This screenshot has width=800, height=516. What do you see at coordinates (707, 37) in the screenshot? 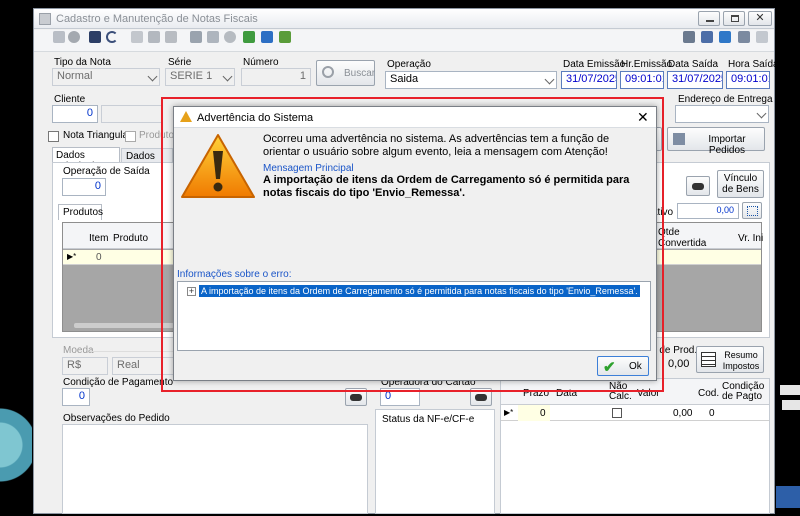
I see `key-icon` at bounding box center [707, 37].